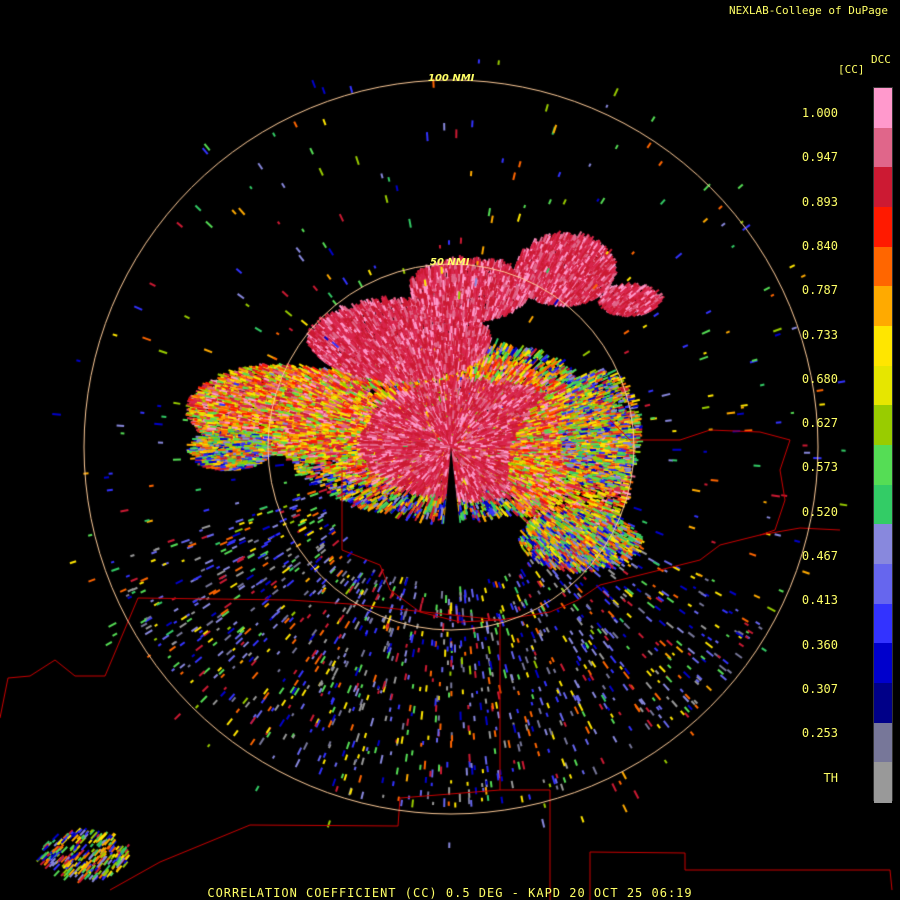  What do you see at coordinates (819, 334) in the screenshot?
I see `color-scale-tick-label: 0.733` at bounding box center [819, 334].